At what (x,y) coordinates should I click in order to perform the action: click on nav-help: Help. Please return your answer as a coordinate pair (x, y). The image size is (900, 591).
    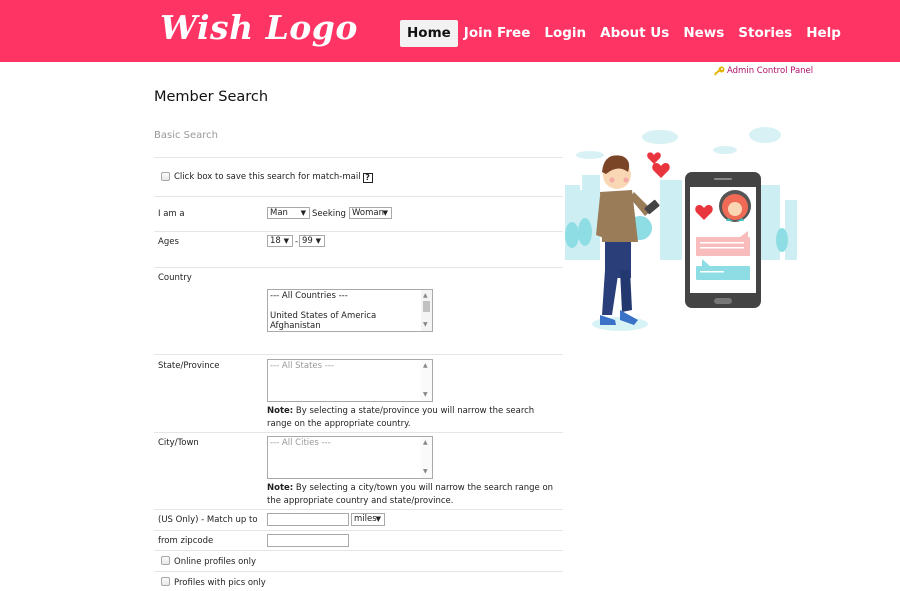
    Looking at the image, I should click on (823, 33).